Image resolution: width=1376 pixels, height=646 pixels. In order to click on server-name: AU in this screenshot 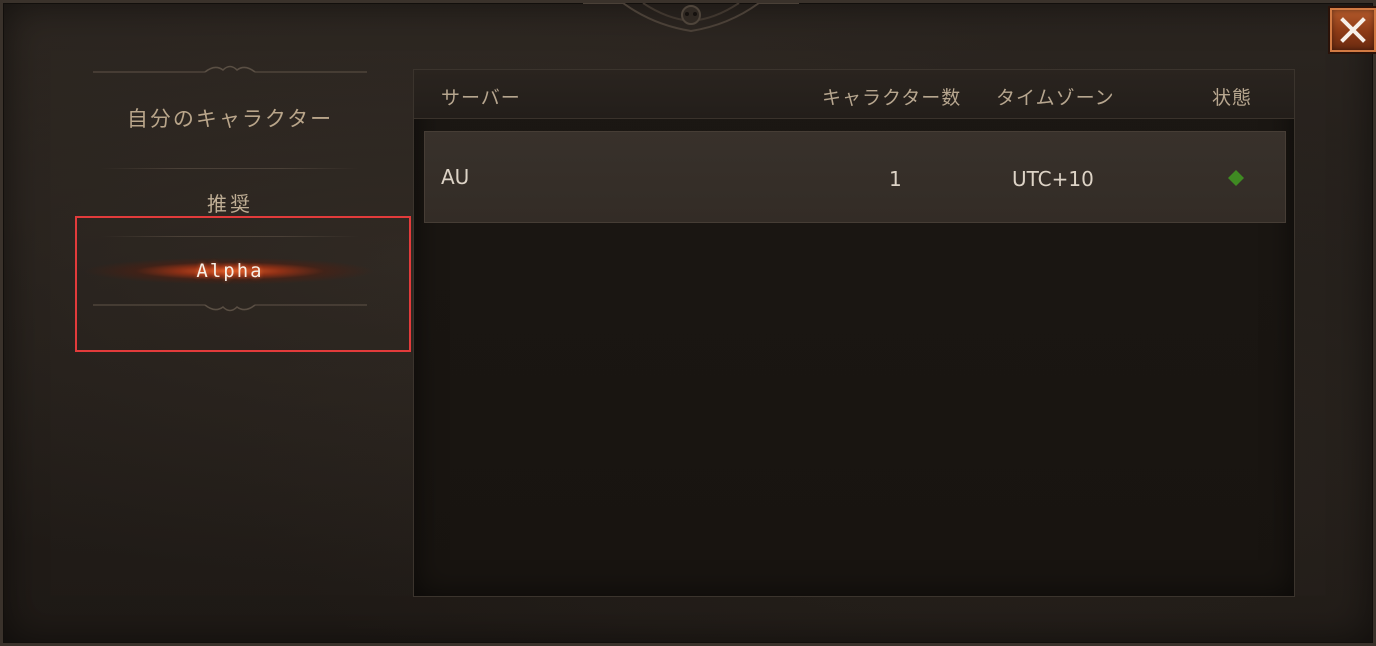, I will do `click(455, 177)`.